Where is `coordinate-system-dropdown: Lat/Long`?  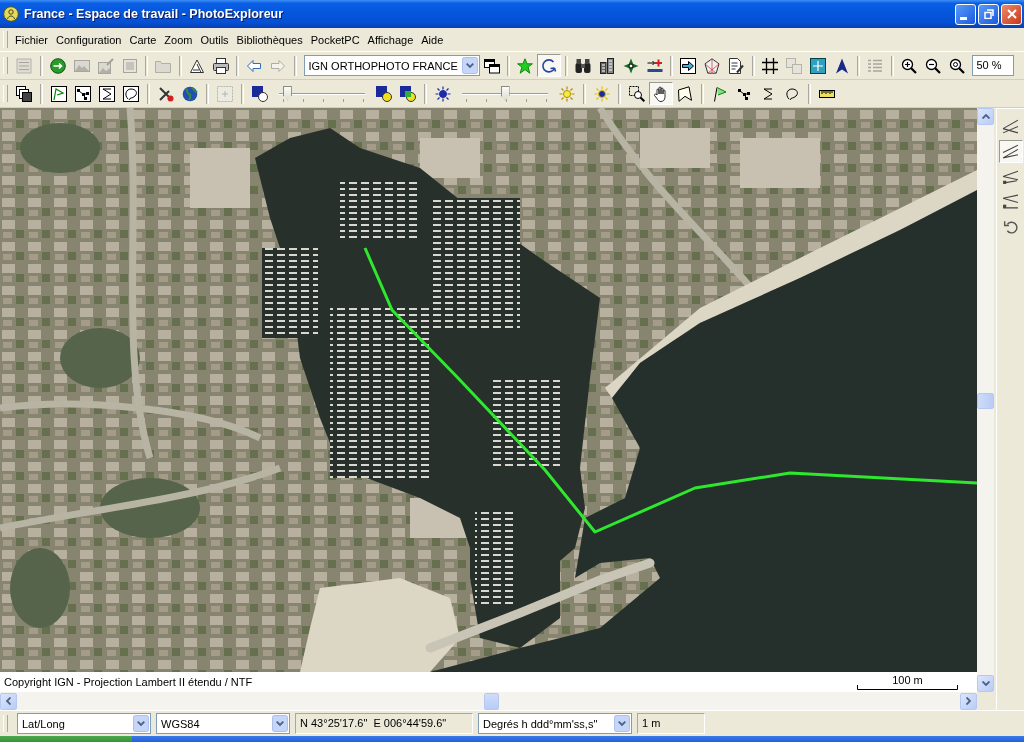
coordinate-system-dropdown: Lat/Long is located at coordinates (84, 723).